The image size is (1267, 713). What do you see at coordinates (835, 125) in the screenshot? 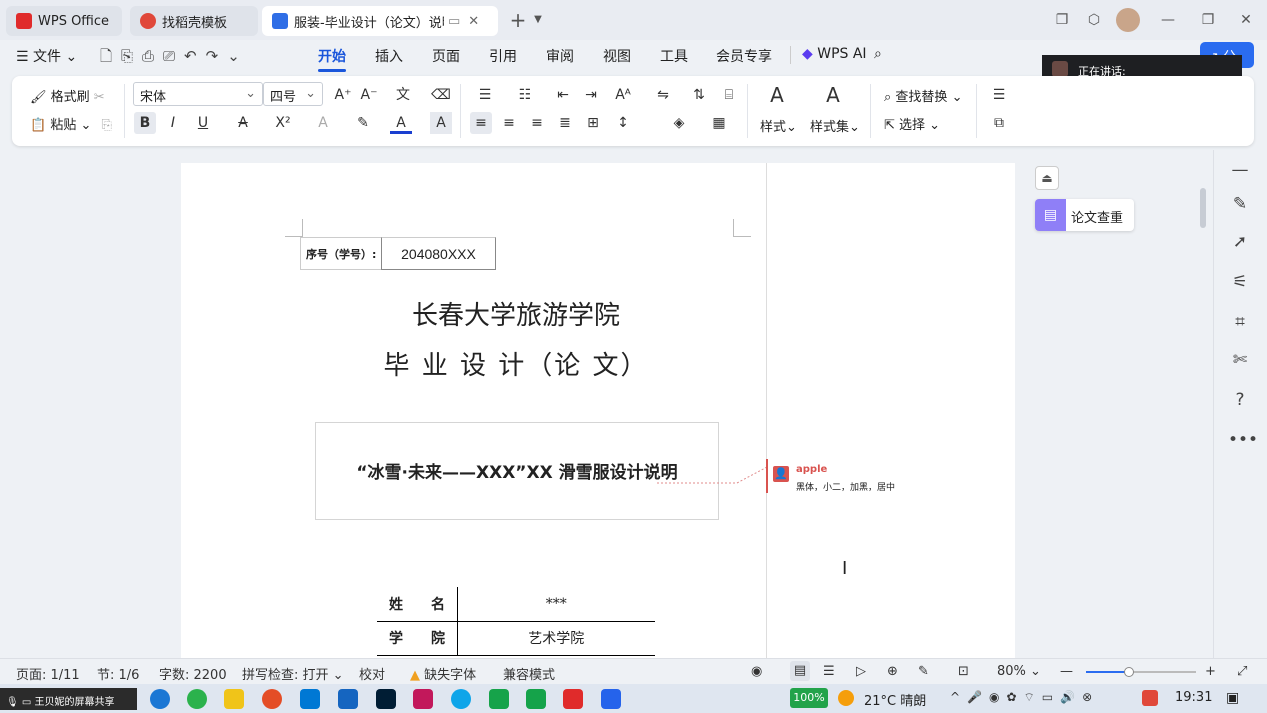
I see `style-set-button: 样式集⌄` at bounding box center [835, 125].